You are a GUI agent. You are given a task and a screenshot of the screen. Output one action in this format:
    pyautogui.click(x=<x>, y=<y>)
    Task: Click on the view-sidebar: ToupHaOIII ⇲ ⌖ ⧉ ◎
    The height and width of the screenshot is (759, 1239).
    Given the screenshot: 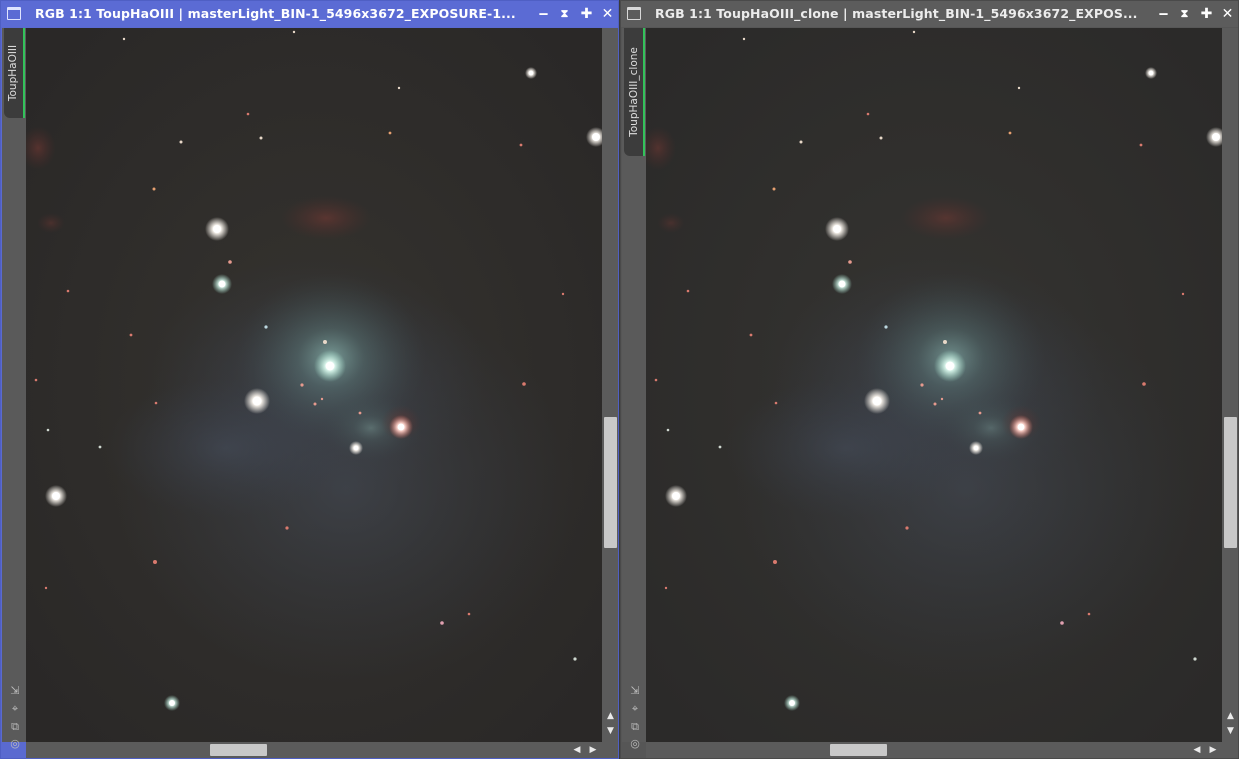 What is the action you would take?
    pyautogui.click(x=14, y=389)
    